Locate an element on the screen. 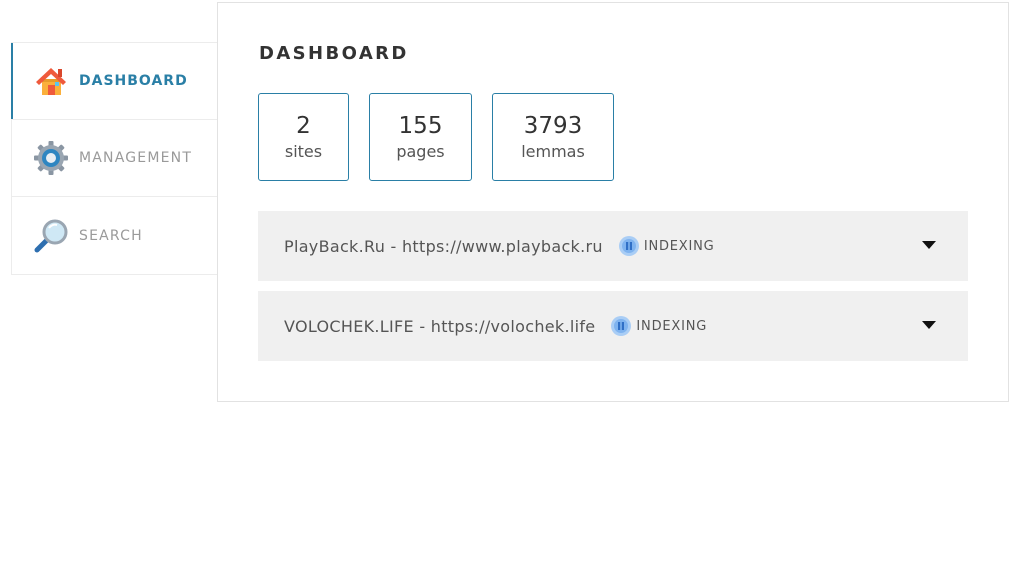  sidebar-item-search: SEARCH is located at coordinates (114, 235).